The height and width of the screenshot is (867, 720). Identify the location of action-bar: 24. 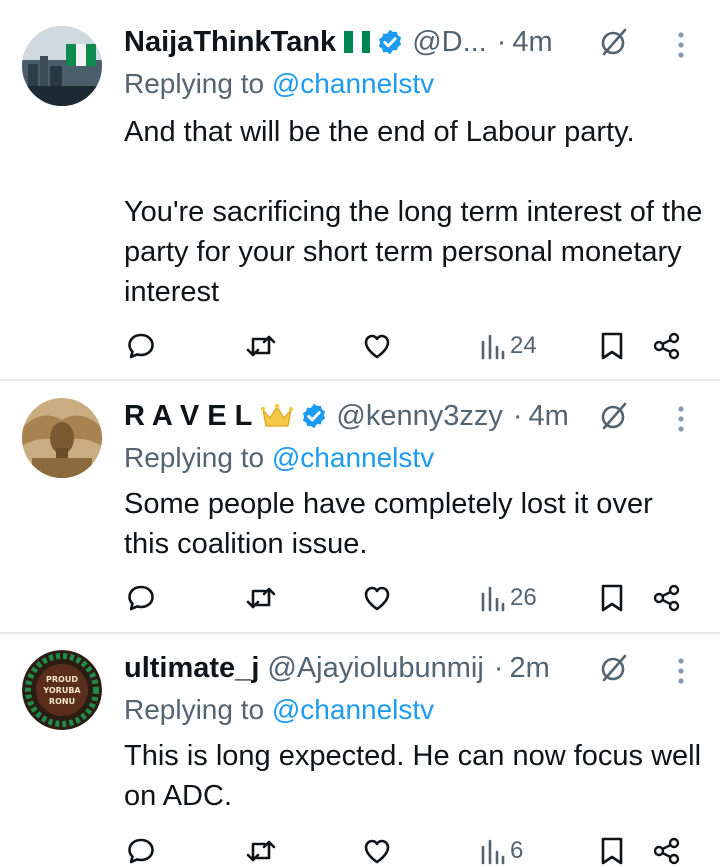
(360, 346).